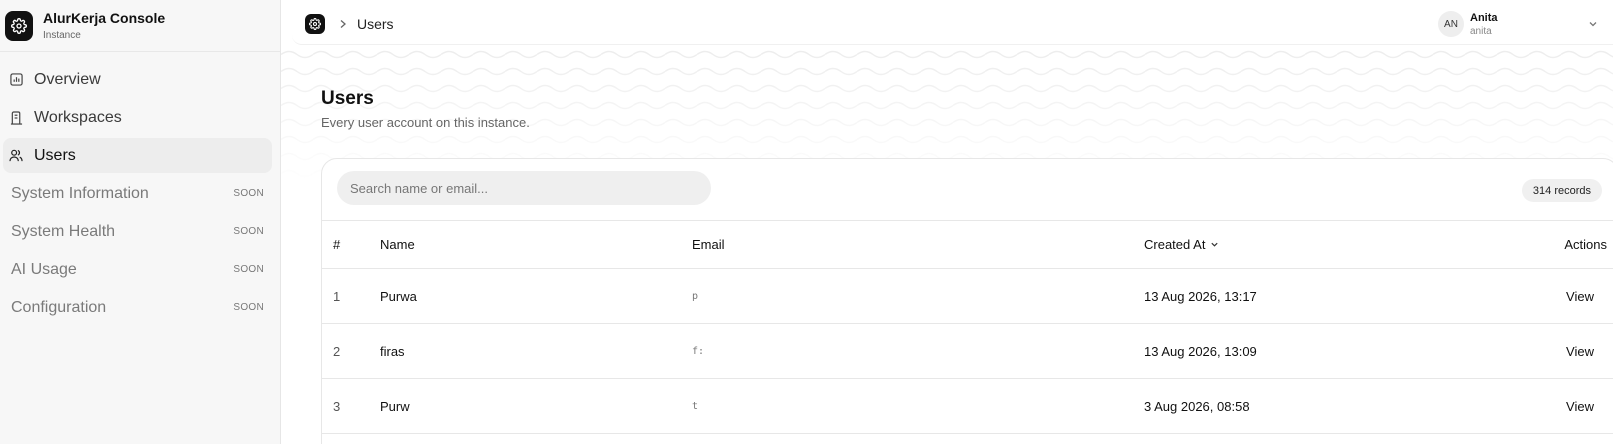 The height and width of the screenshot is (444, 1613). What do you see at coordinates (1585, 244) in the screenshot?
I see `column-header-actions: Actions` at bounding box center [1585, 244].